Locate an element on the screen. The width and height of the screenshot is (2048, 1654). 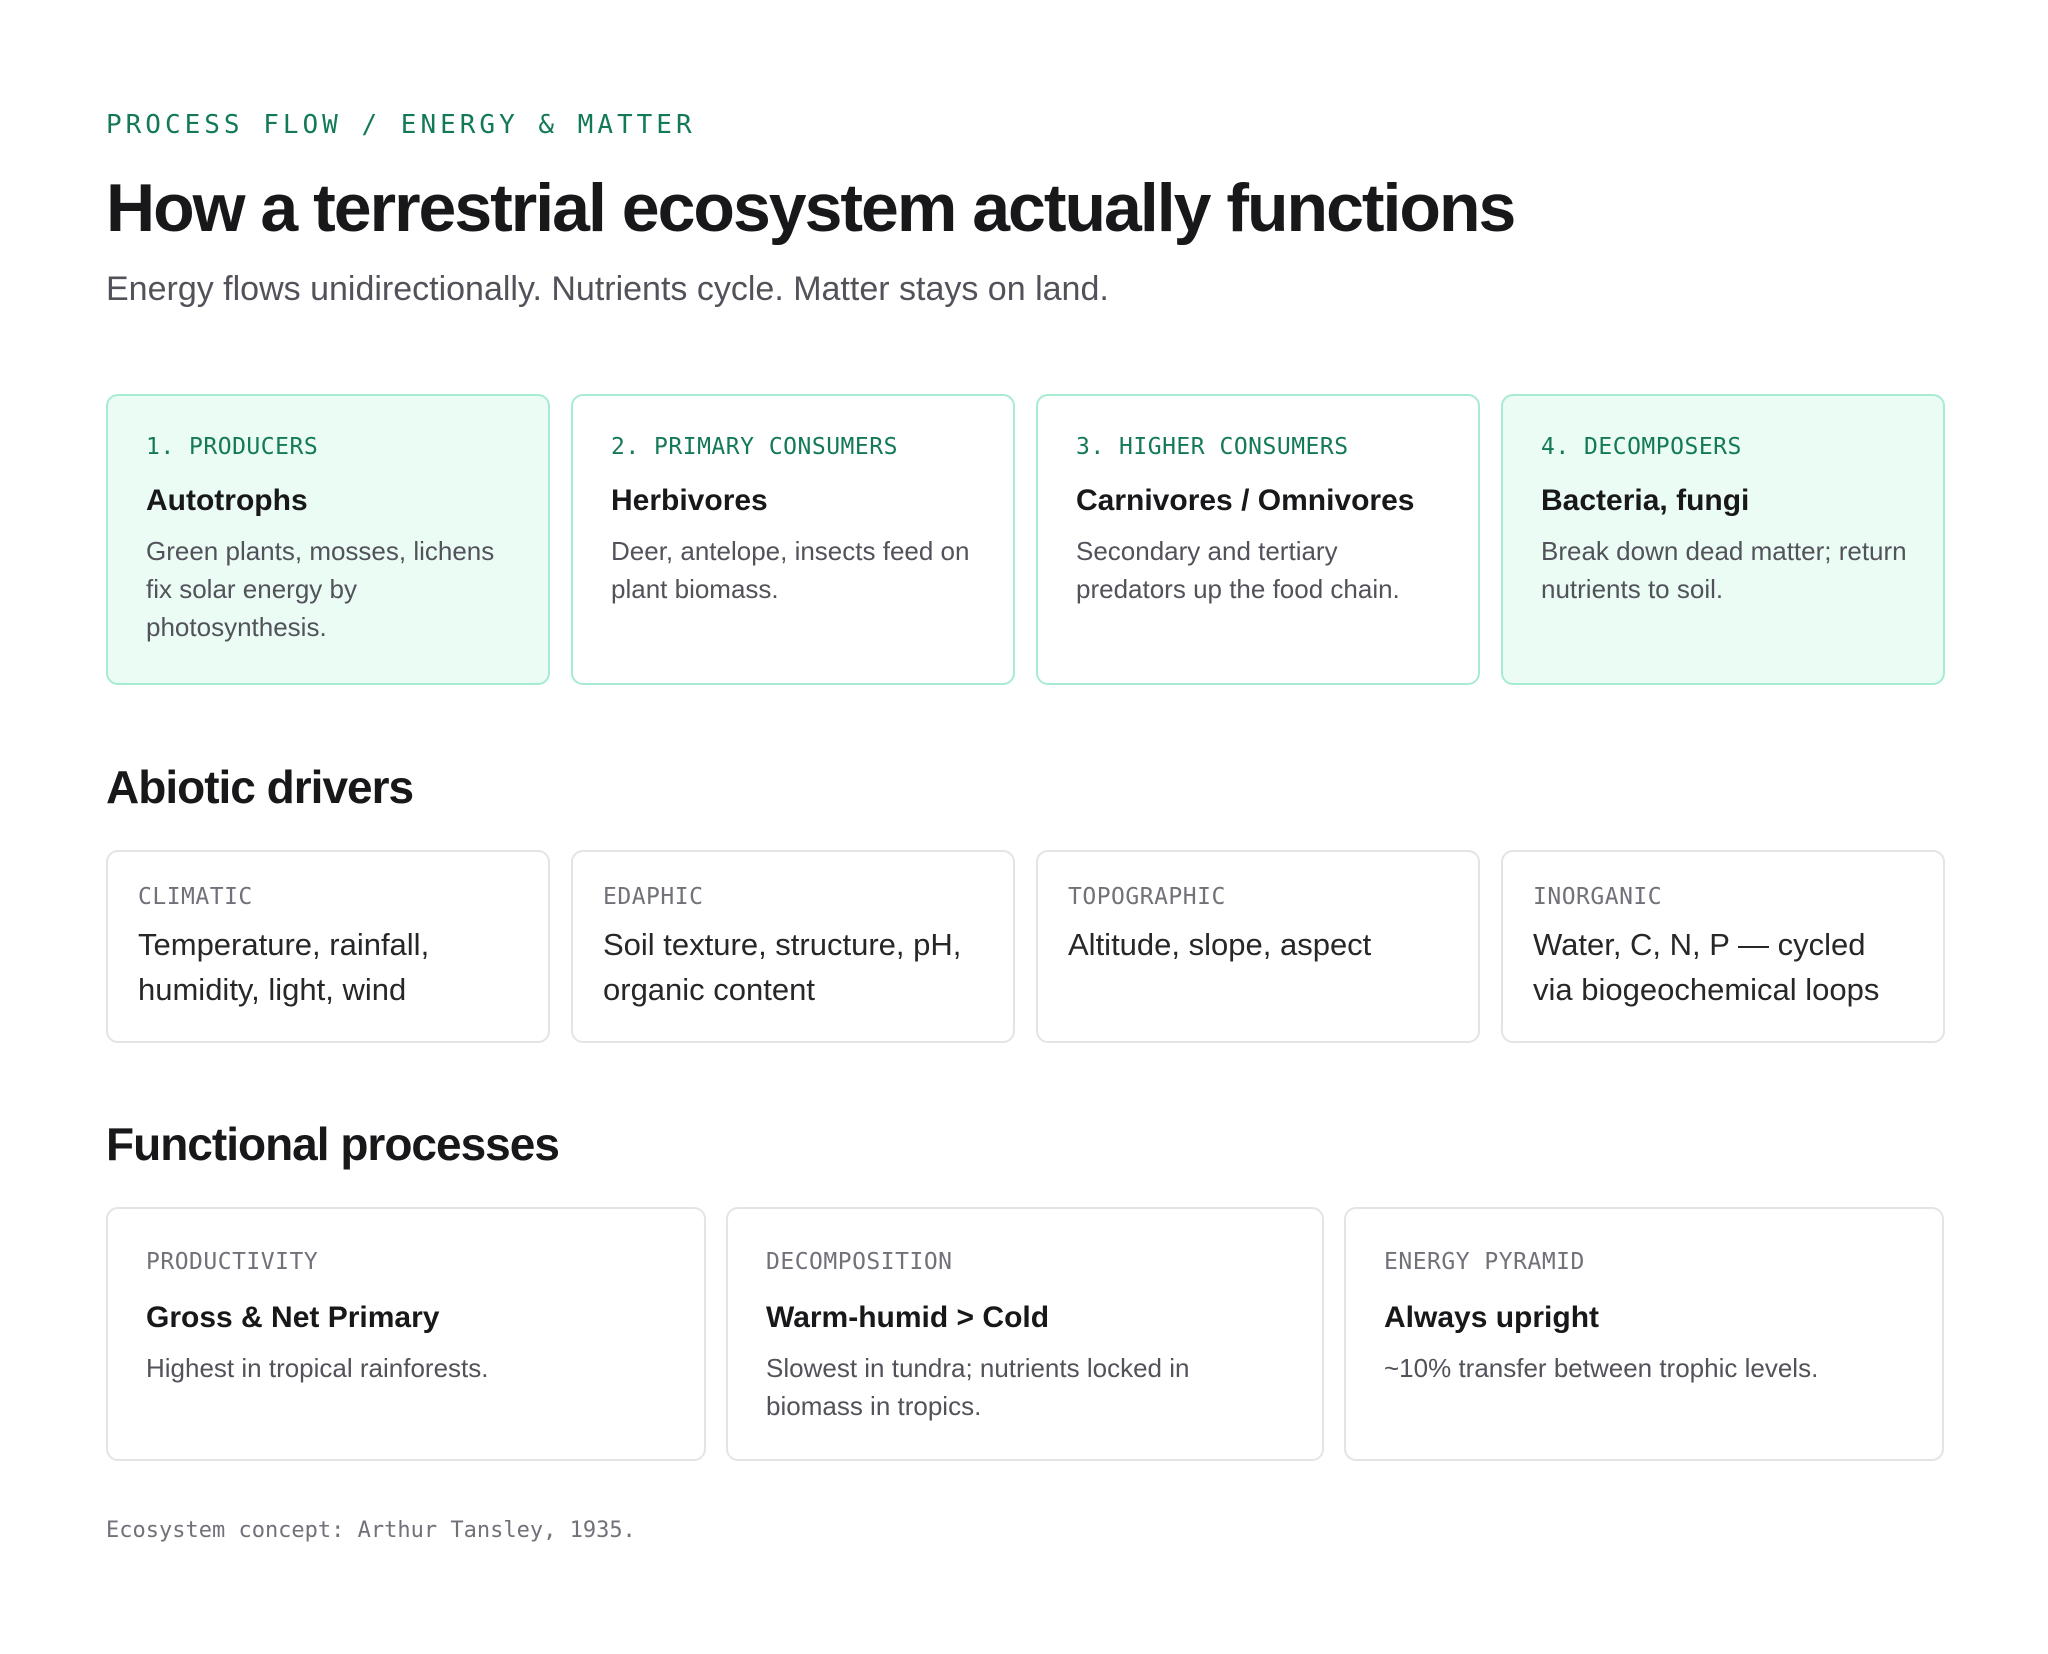
driver-card-topographic: TOPOGRAPHIC Altitude, slope, aspect is located at coordinates (1258, 946).